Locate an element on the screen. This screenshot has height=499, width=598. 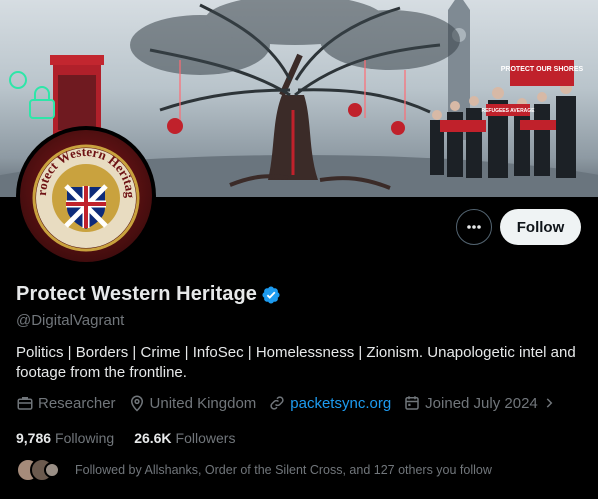
more-horizontal-icon is located at coordinates (474, 227).